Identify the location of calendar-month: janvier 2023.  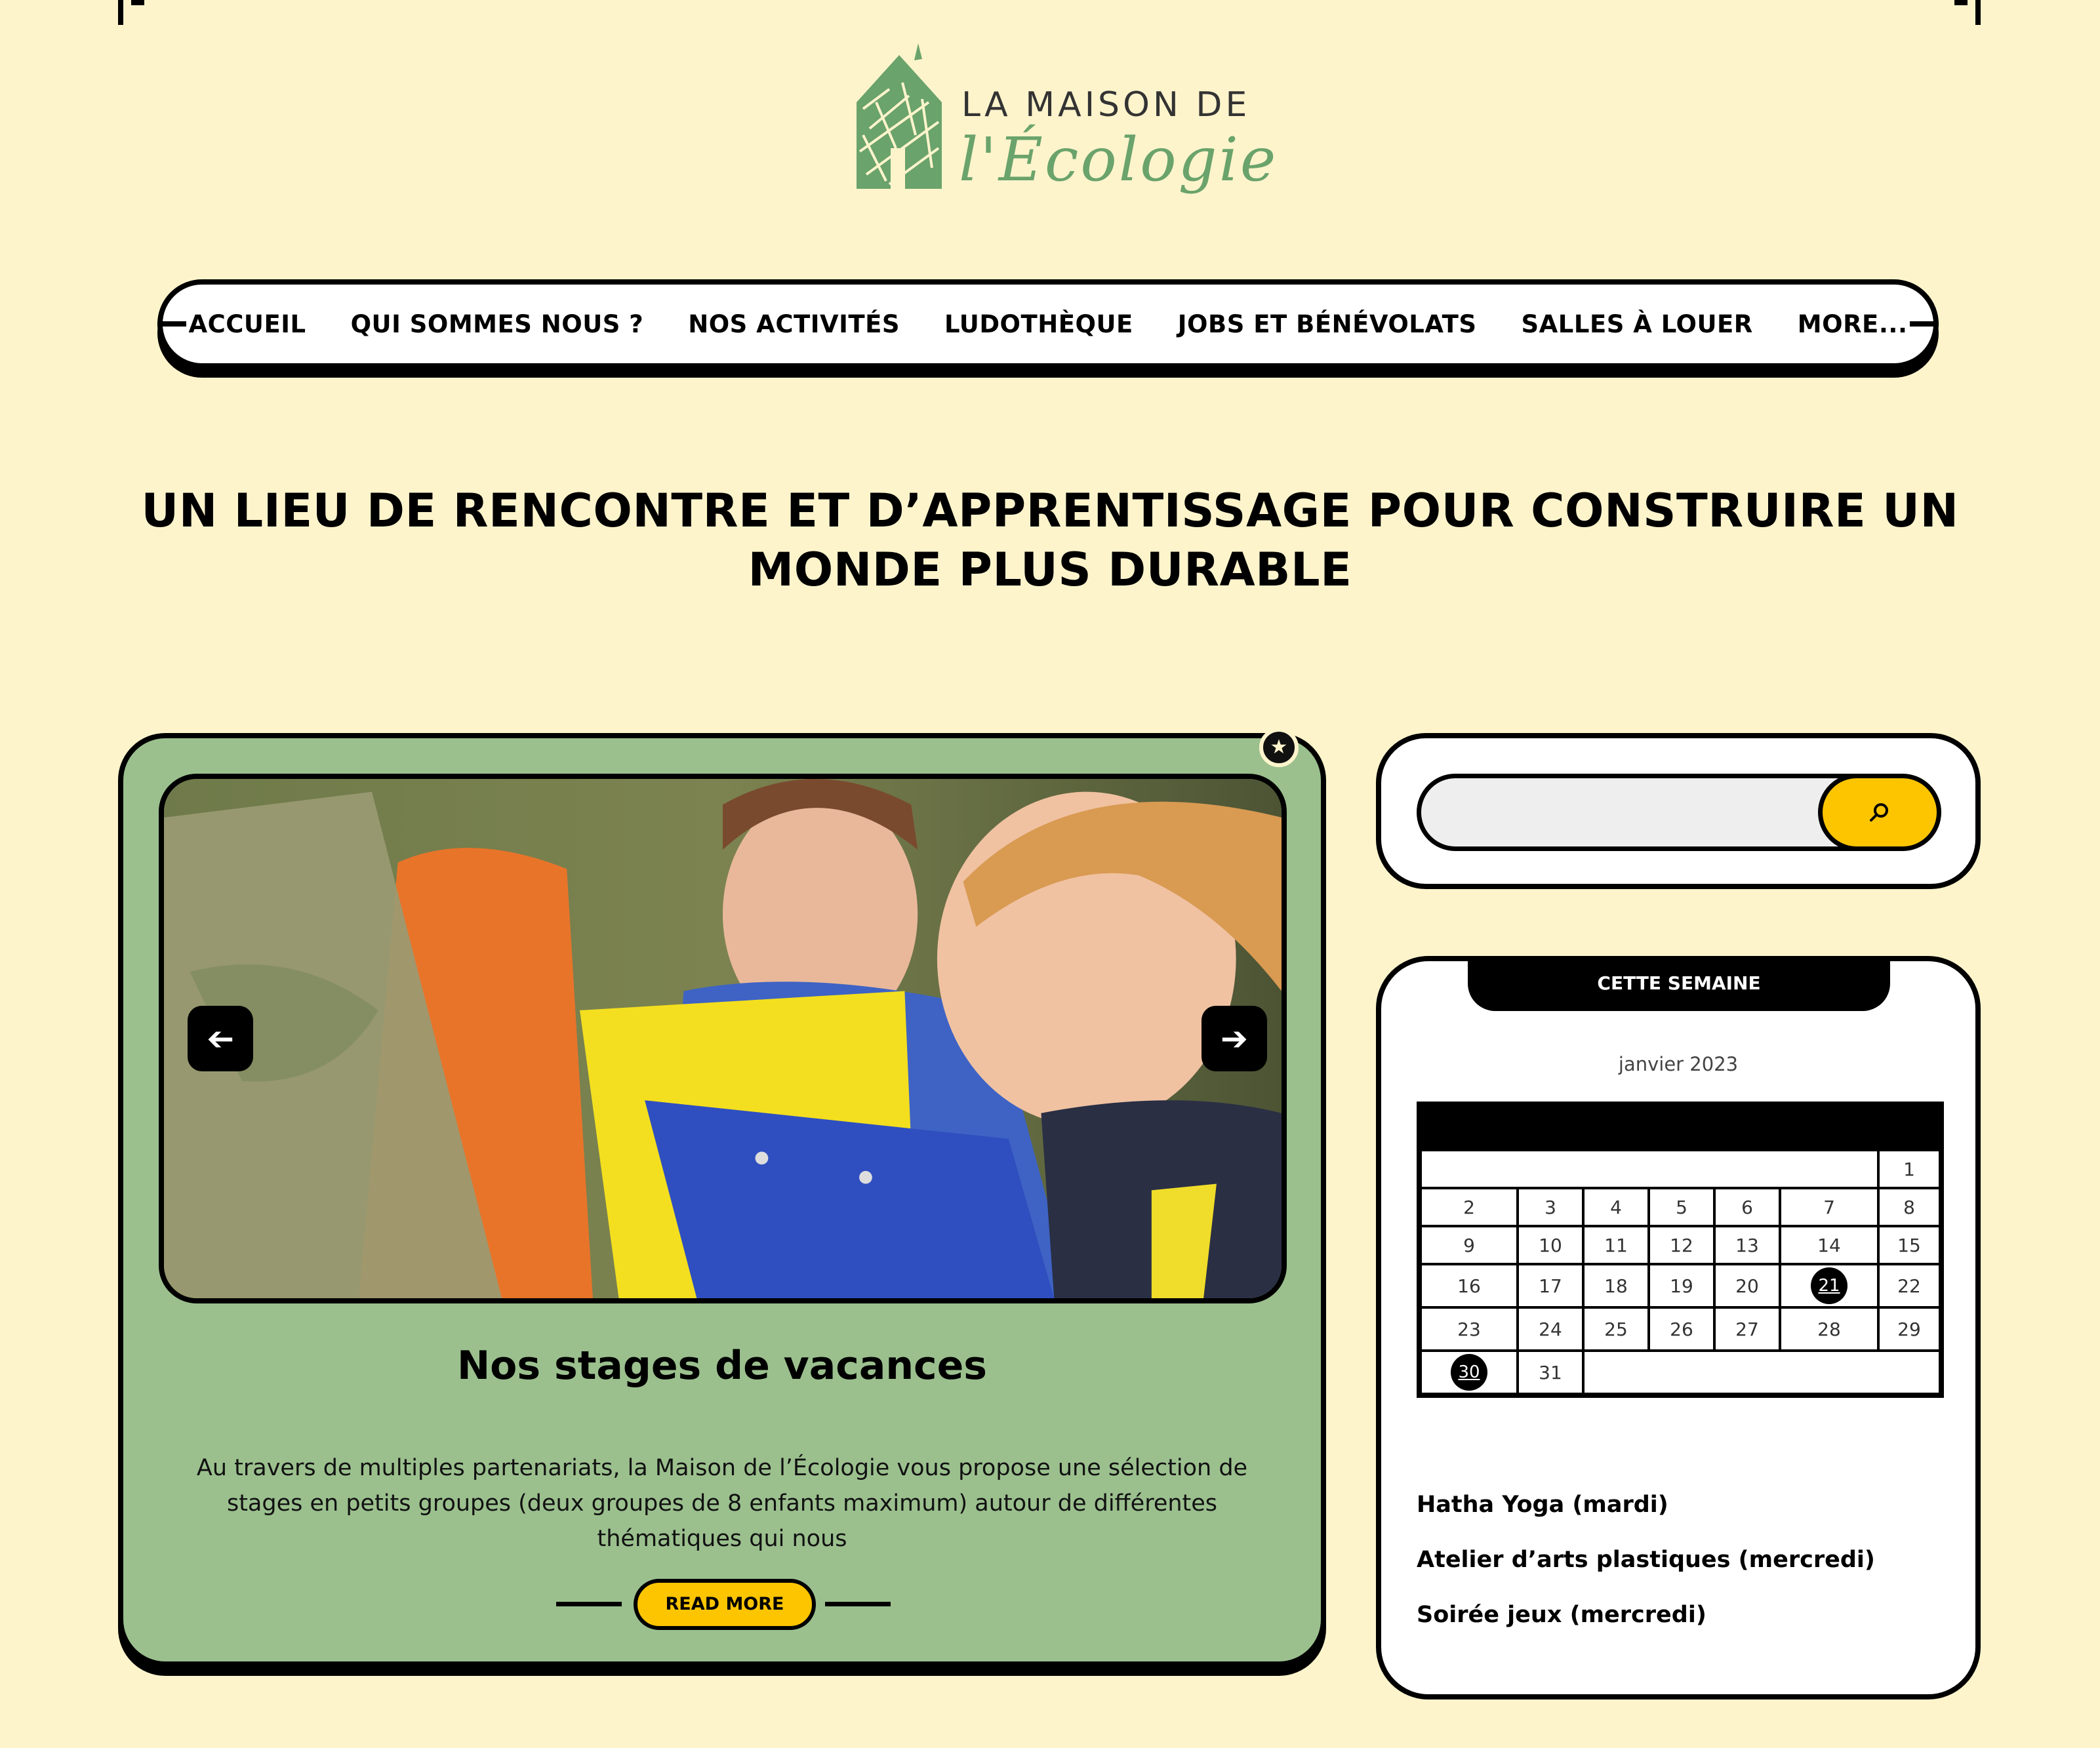
(1678, 1064).